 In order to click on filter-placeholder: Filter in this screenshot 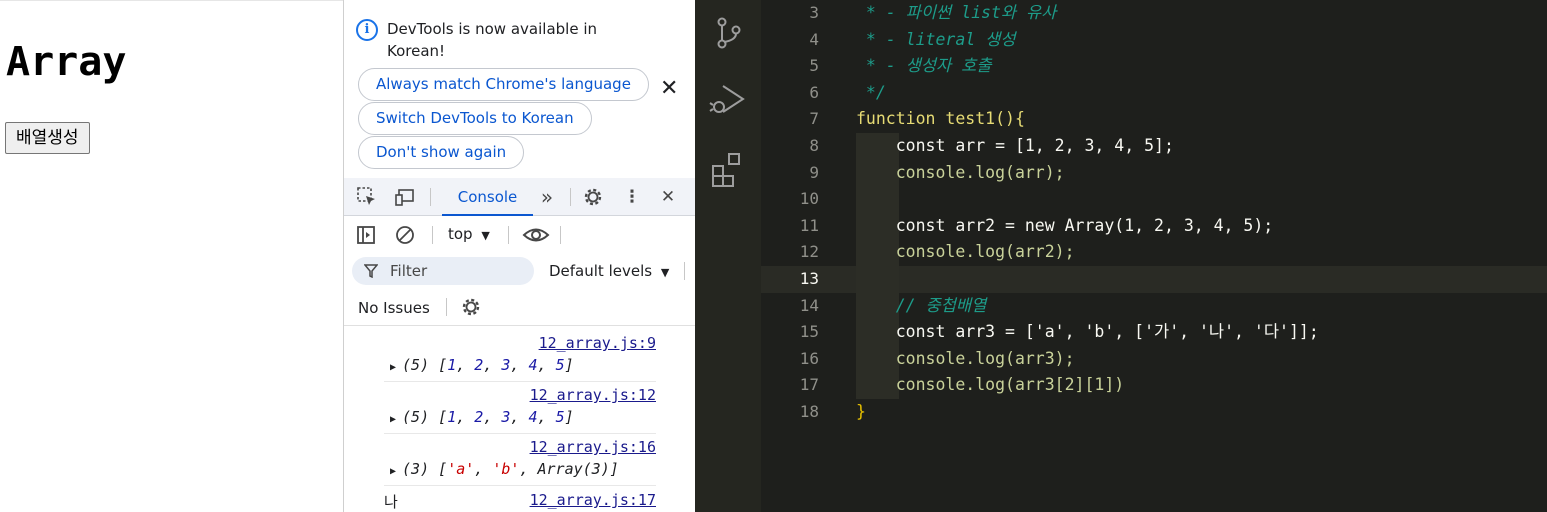, I will do `click(409, 271)`.